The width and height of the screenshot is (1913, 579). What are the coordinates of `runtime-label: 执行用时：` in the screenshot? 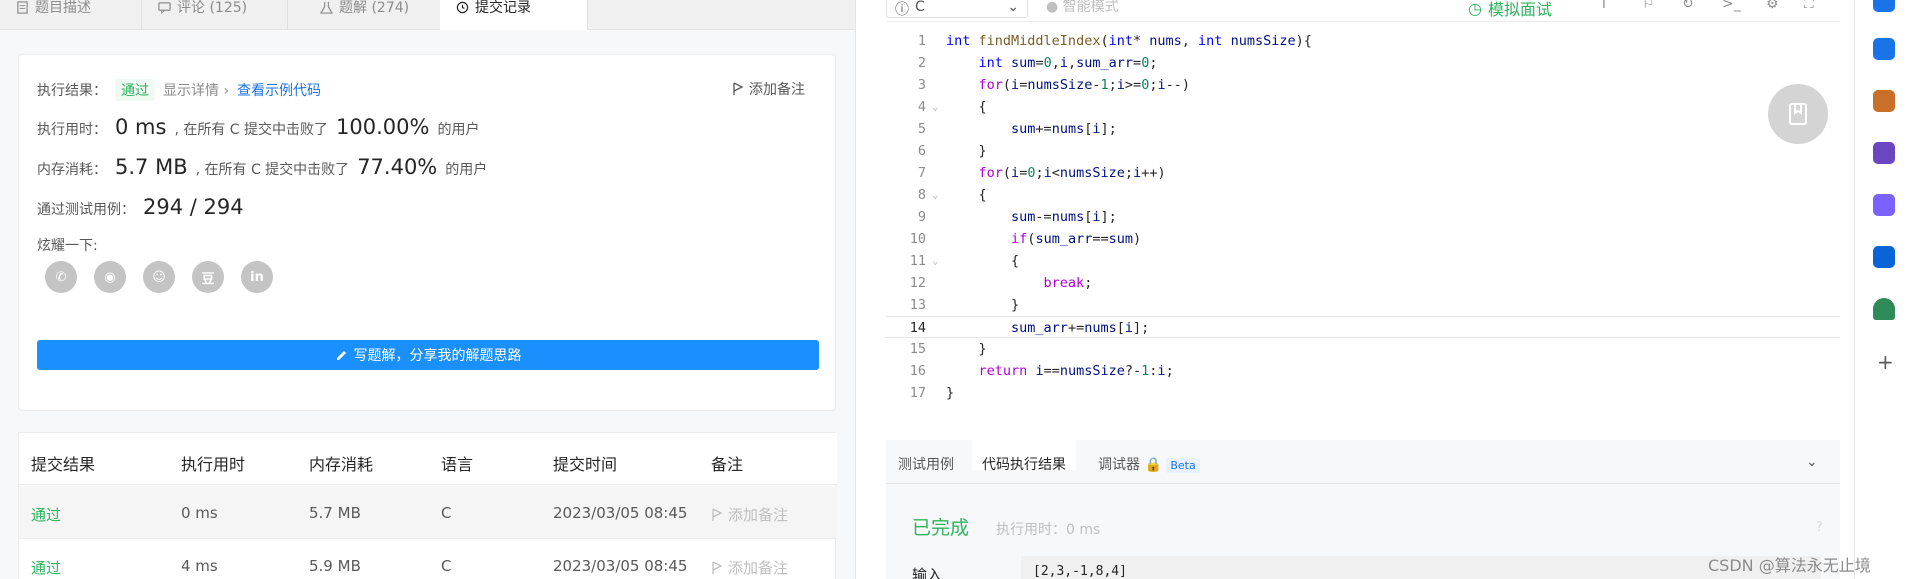 It's located at (72, 130).